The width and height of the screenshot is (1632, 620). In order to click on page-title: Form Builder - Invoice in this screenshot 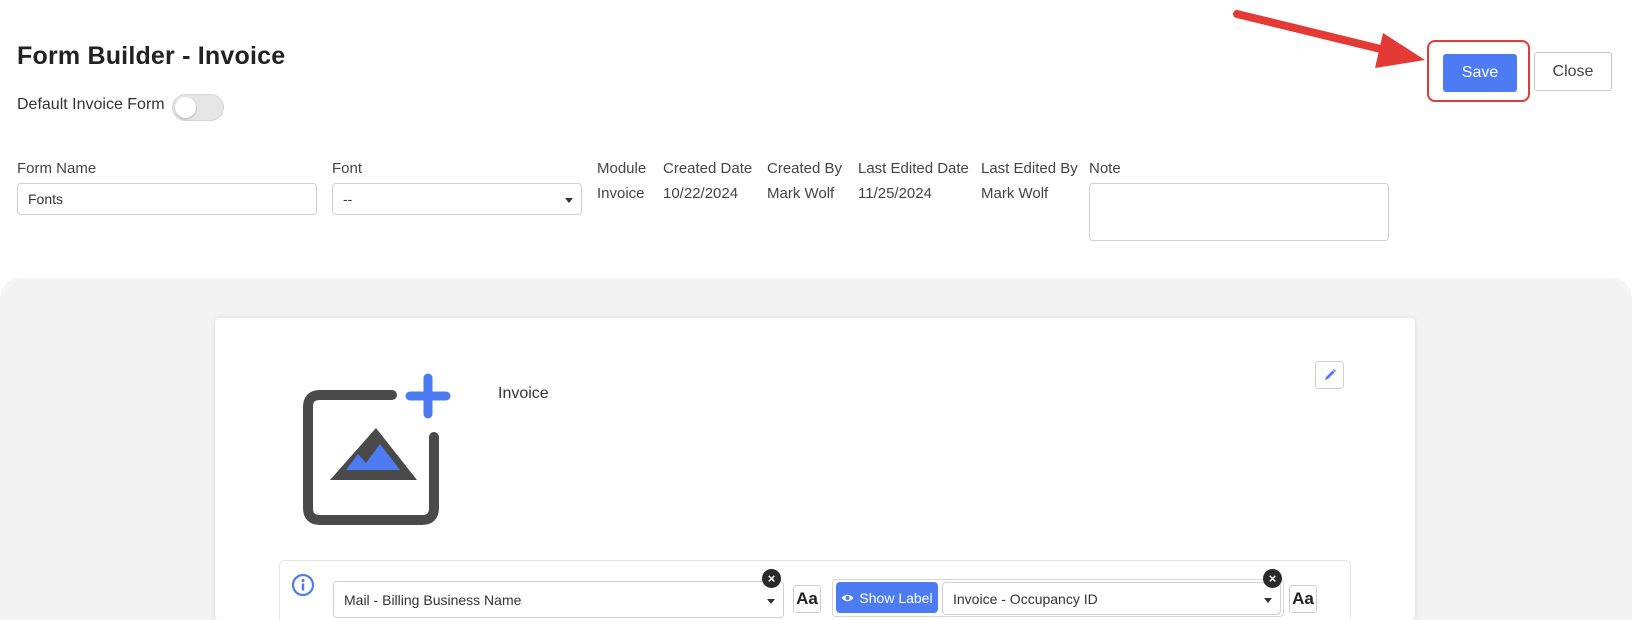, I will do `click(151, 56)`.